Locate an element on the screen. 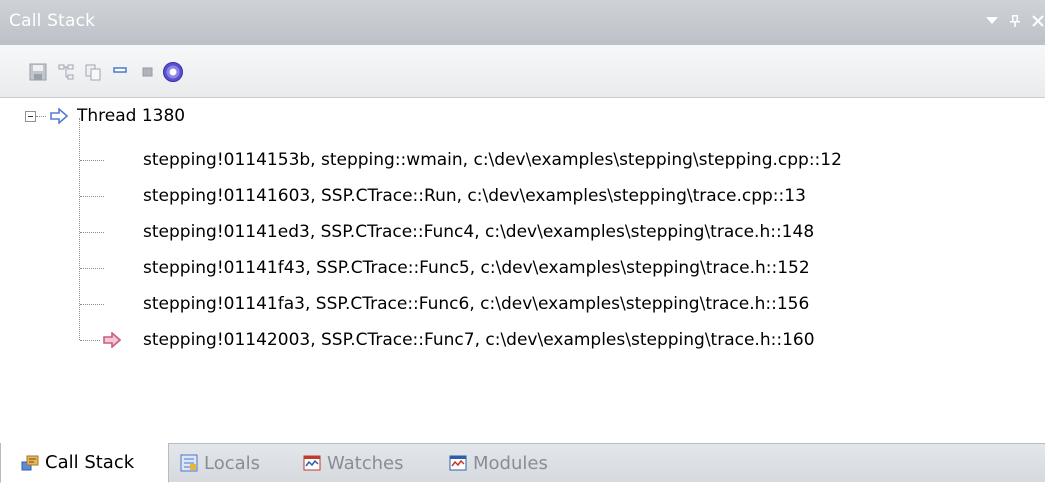  stop-icon is located at coordinates (148, 72).